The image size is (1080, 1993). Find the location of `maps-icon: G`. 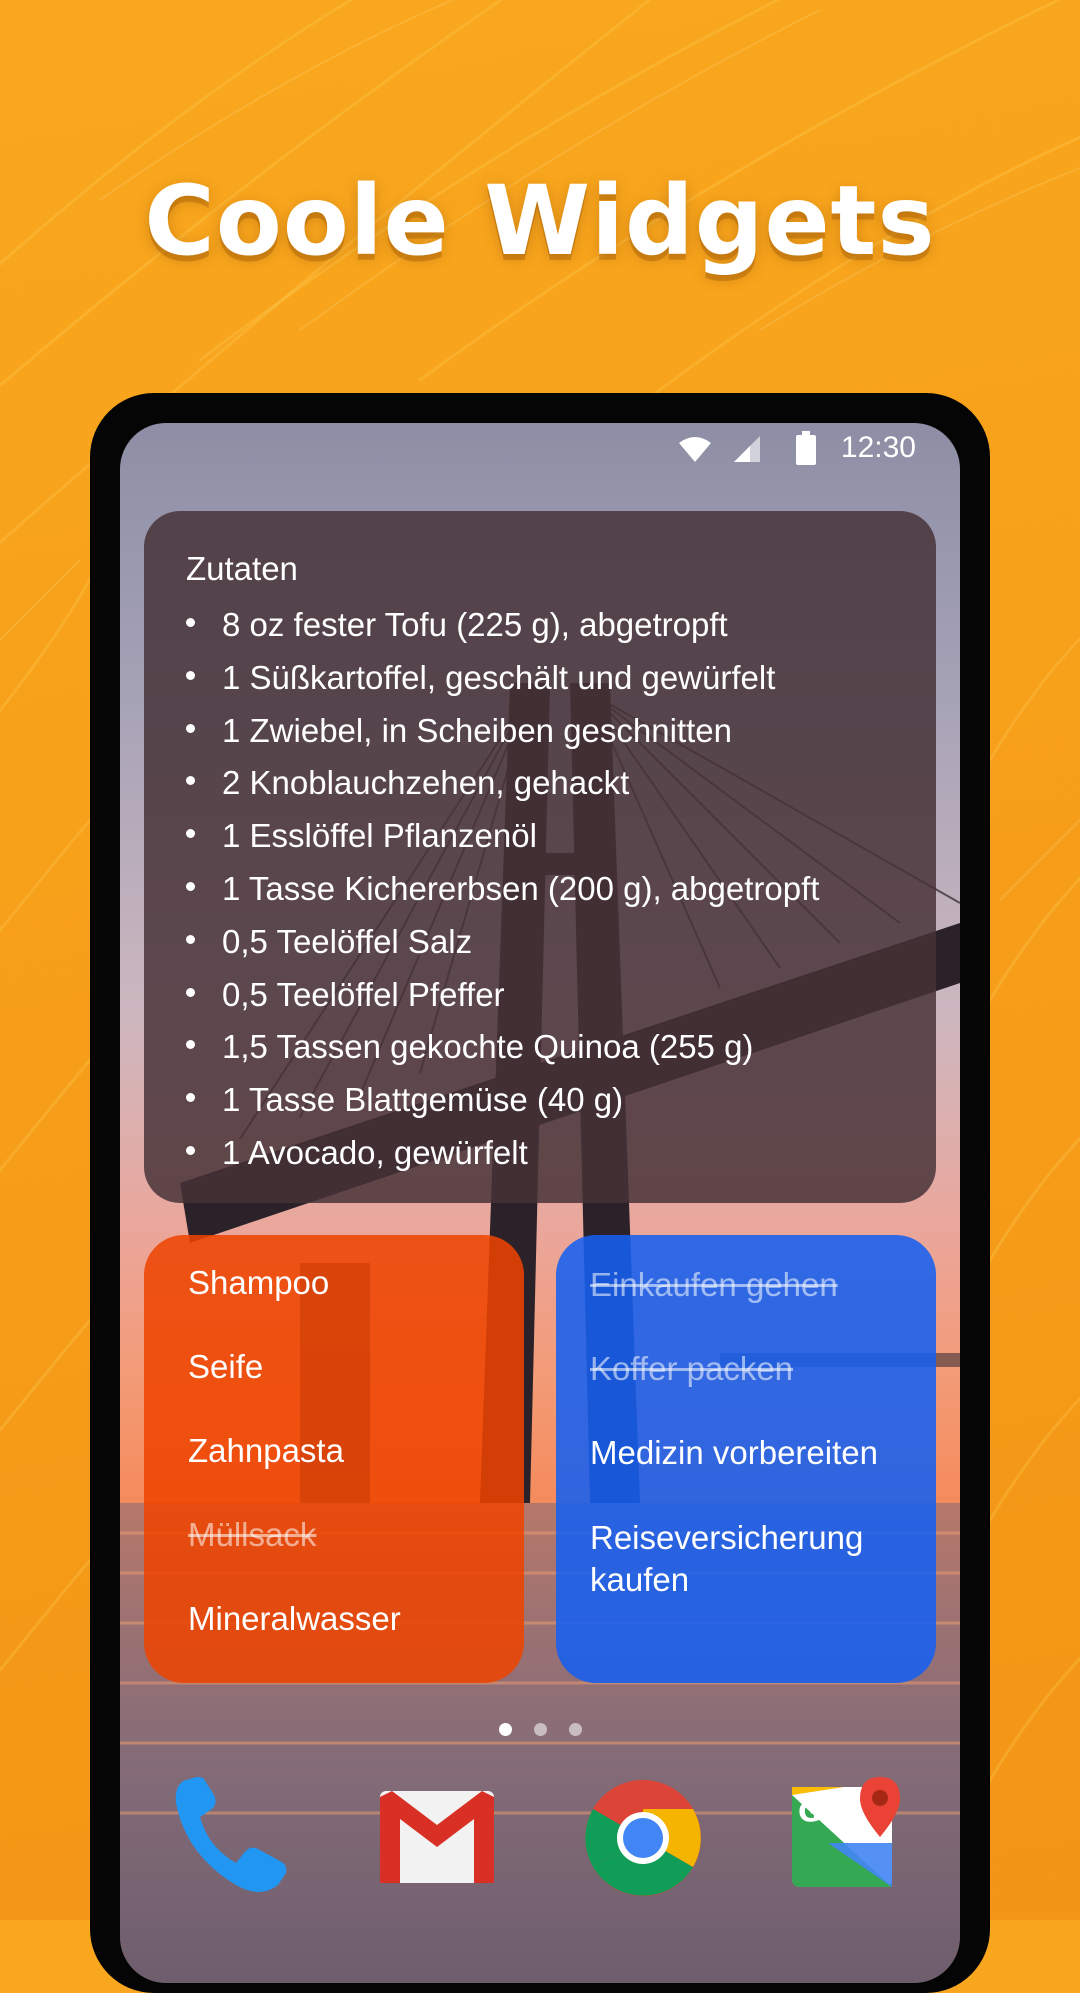

maps-icon: G is located at coordinates (849, 1838).